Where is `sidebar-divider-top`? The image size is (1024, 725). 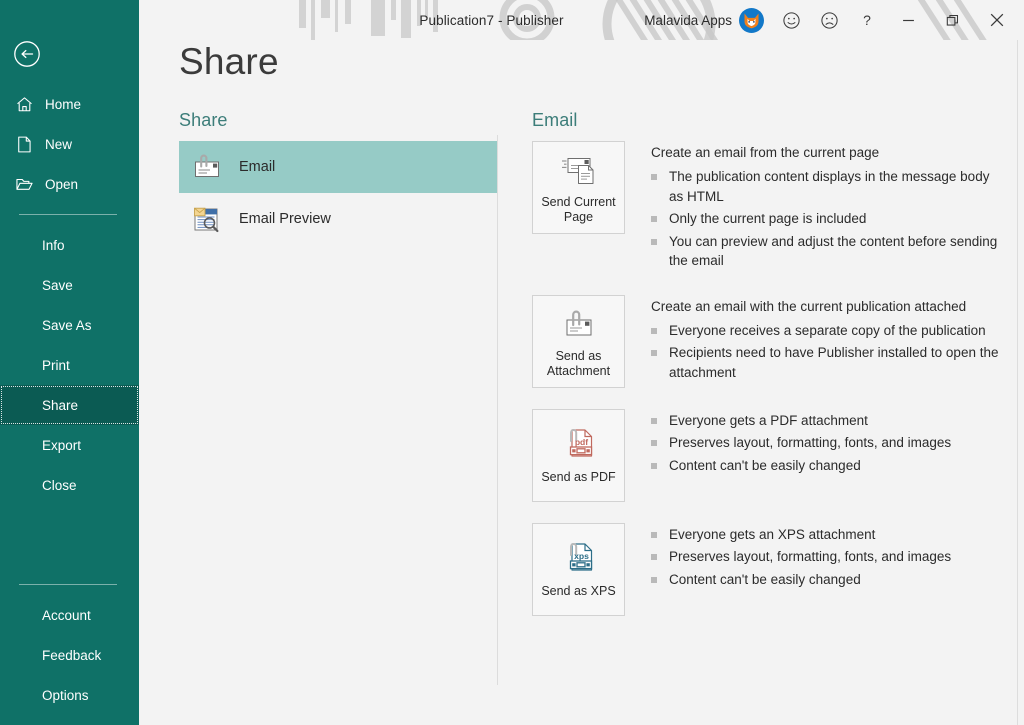
sidebar-divider-top is located at coordinates (68, 214).